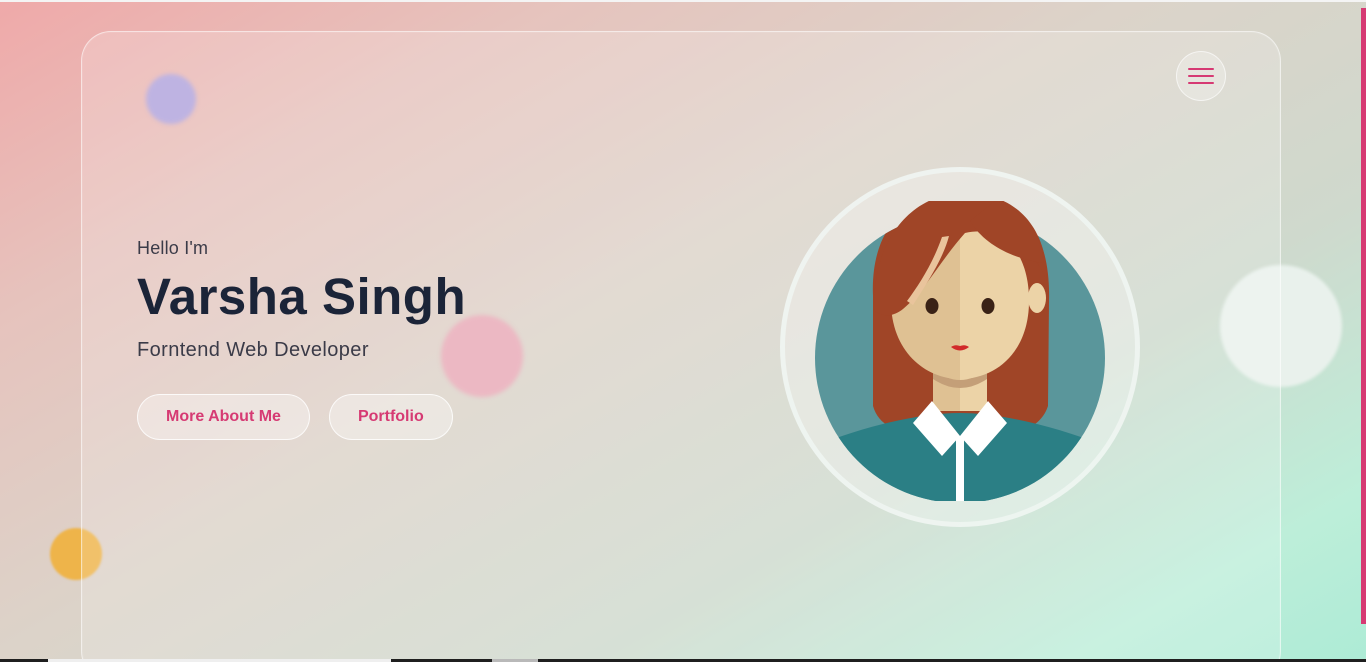  Describe the element at coordinates (173, 248) in the screenshot. I see `greeting-text: Hello I'm` at that location.